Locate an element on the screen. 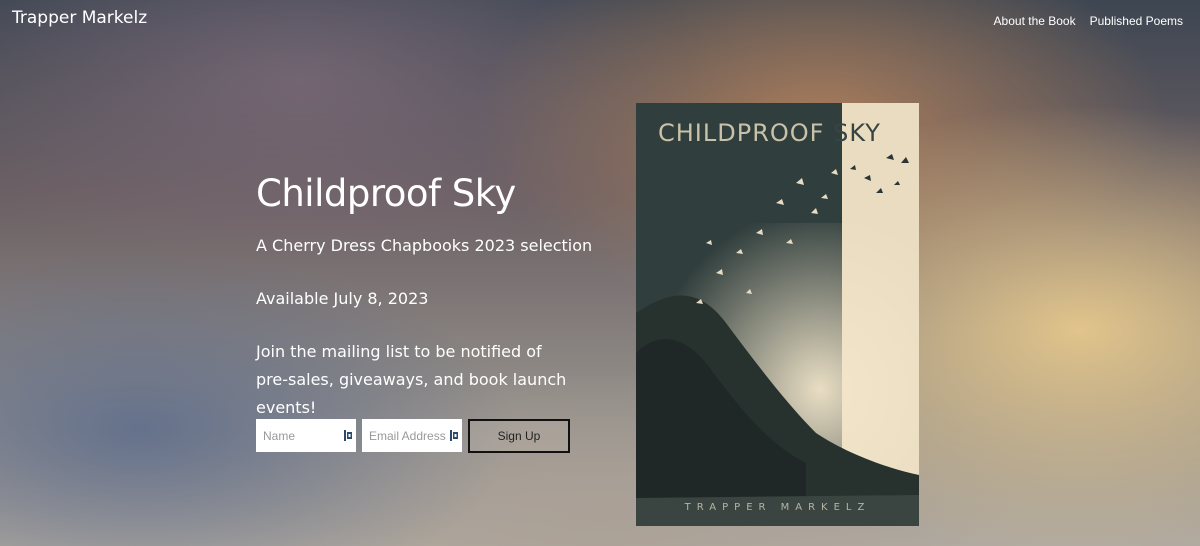 The image size is (1200, 546). book-title: Childproof Sky is located at coordinates (386, 193).